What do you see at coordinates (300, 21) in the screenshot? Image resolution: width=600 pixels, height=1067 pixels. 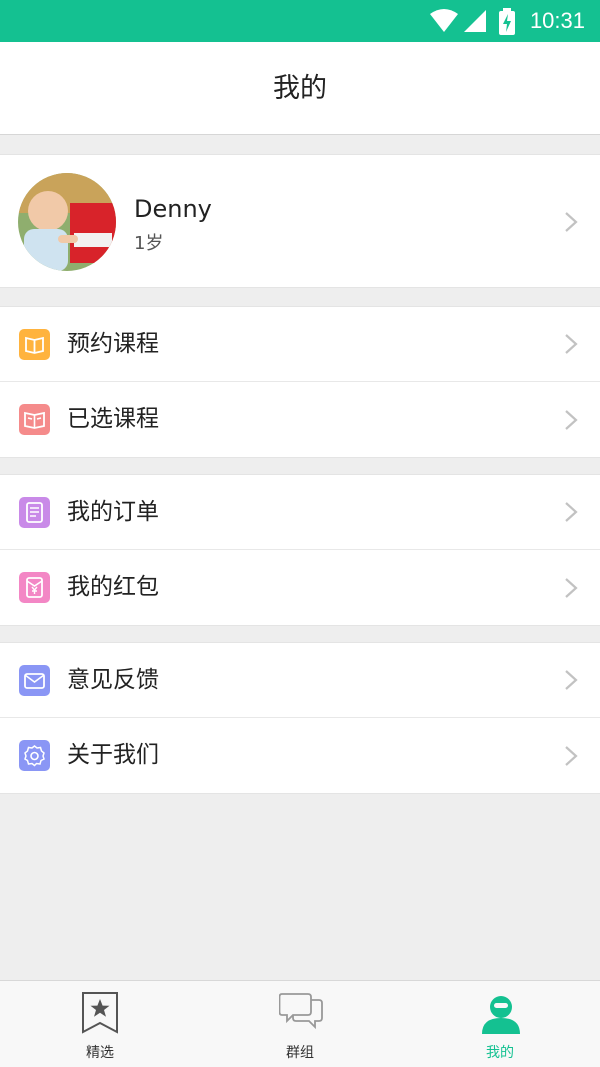 I see `status-bar: 10:31` at bounding box center [300, 21].